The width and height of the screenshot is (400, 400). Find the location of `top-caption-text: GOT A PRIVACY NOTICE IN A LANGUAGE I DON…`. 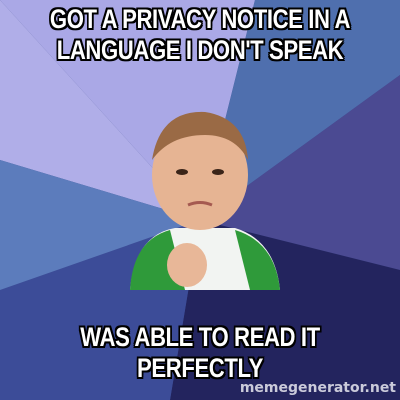

top-caption-text: GOT A PRIVACY NOTICE IN A LANGUAGE I DON… is located at coordinates (200, 34).